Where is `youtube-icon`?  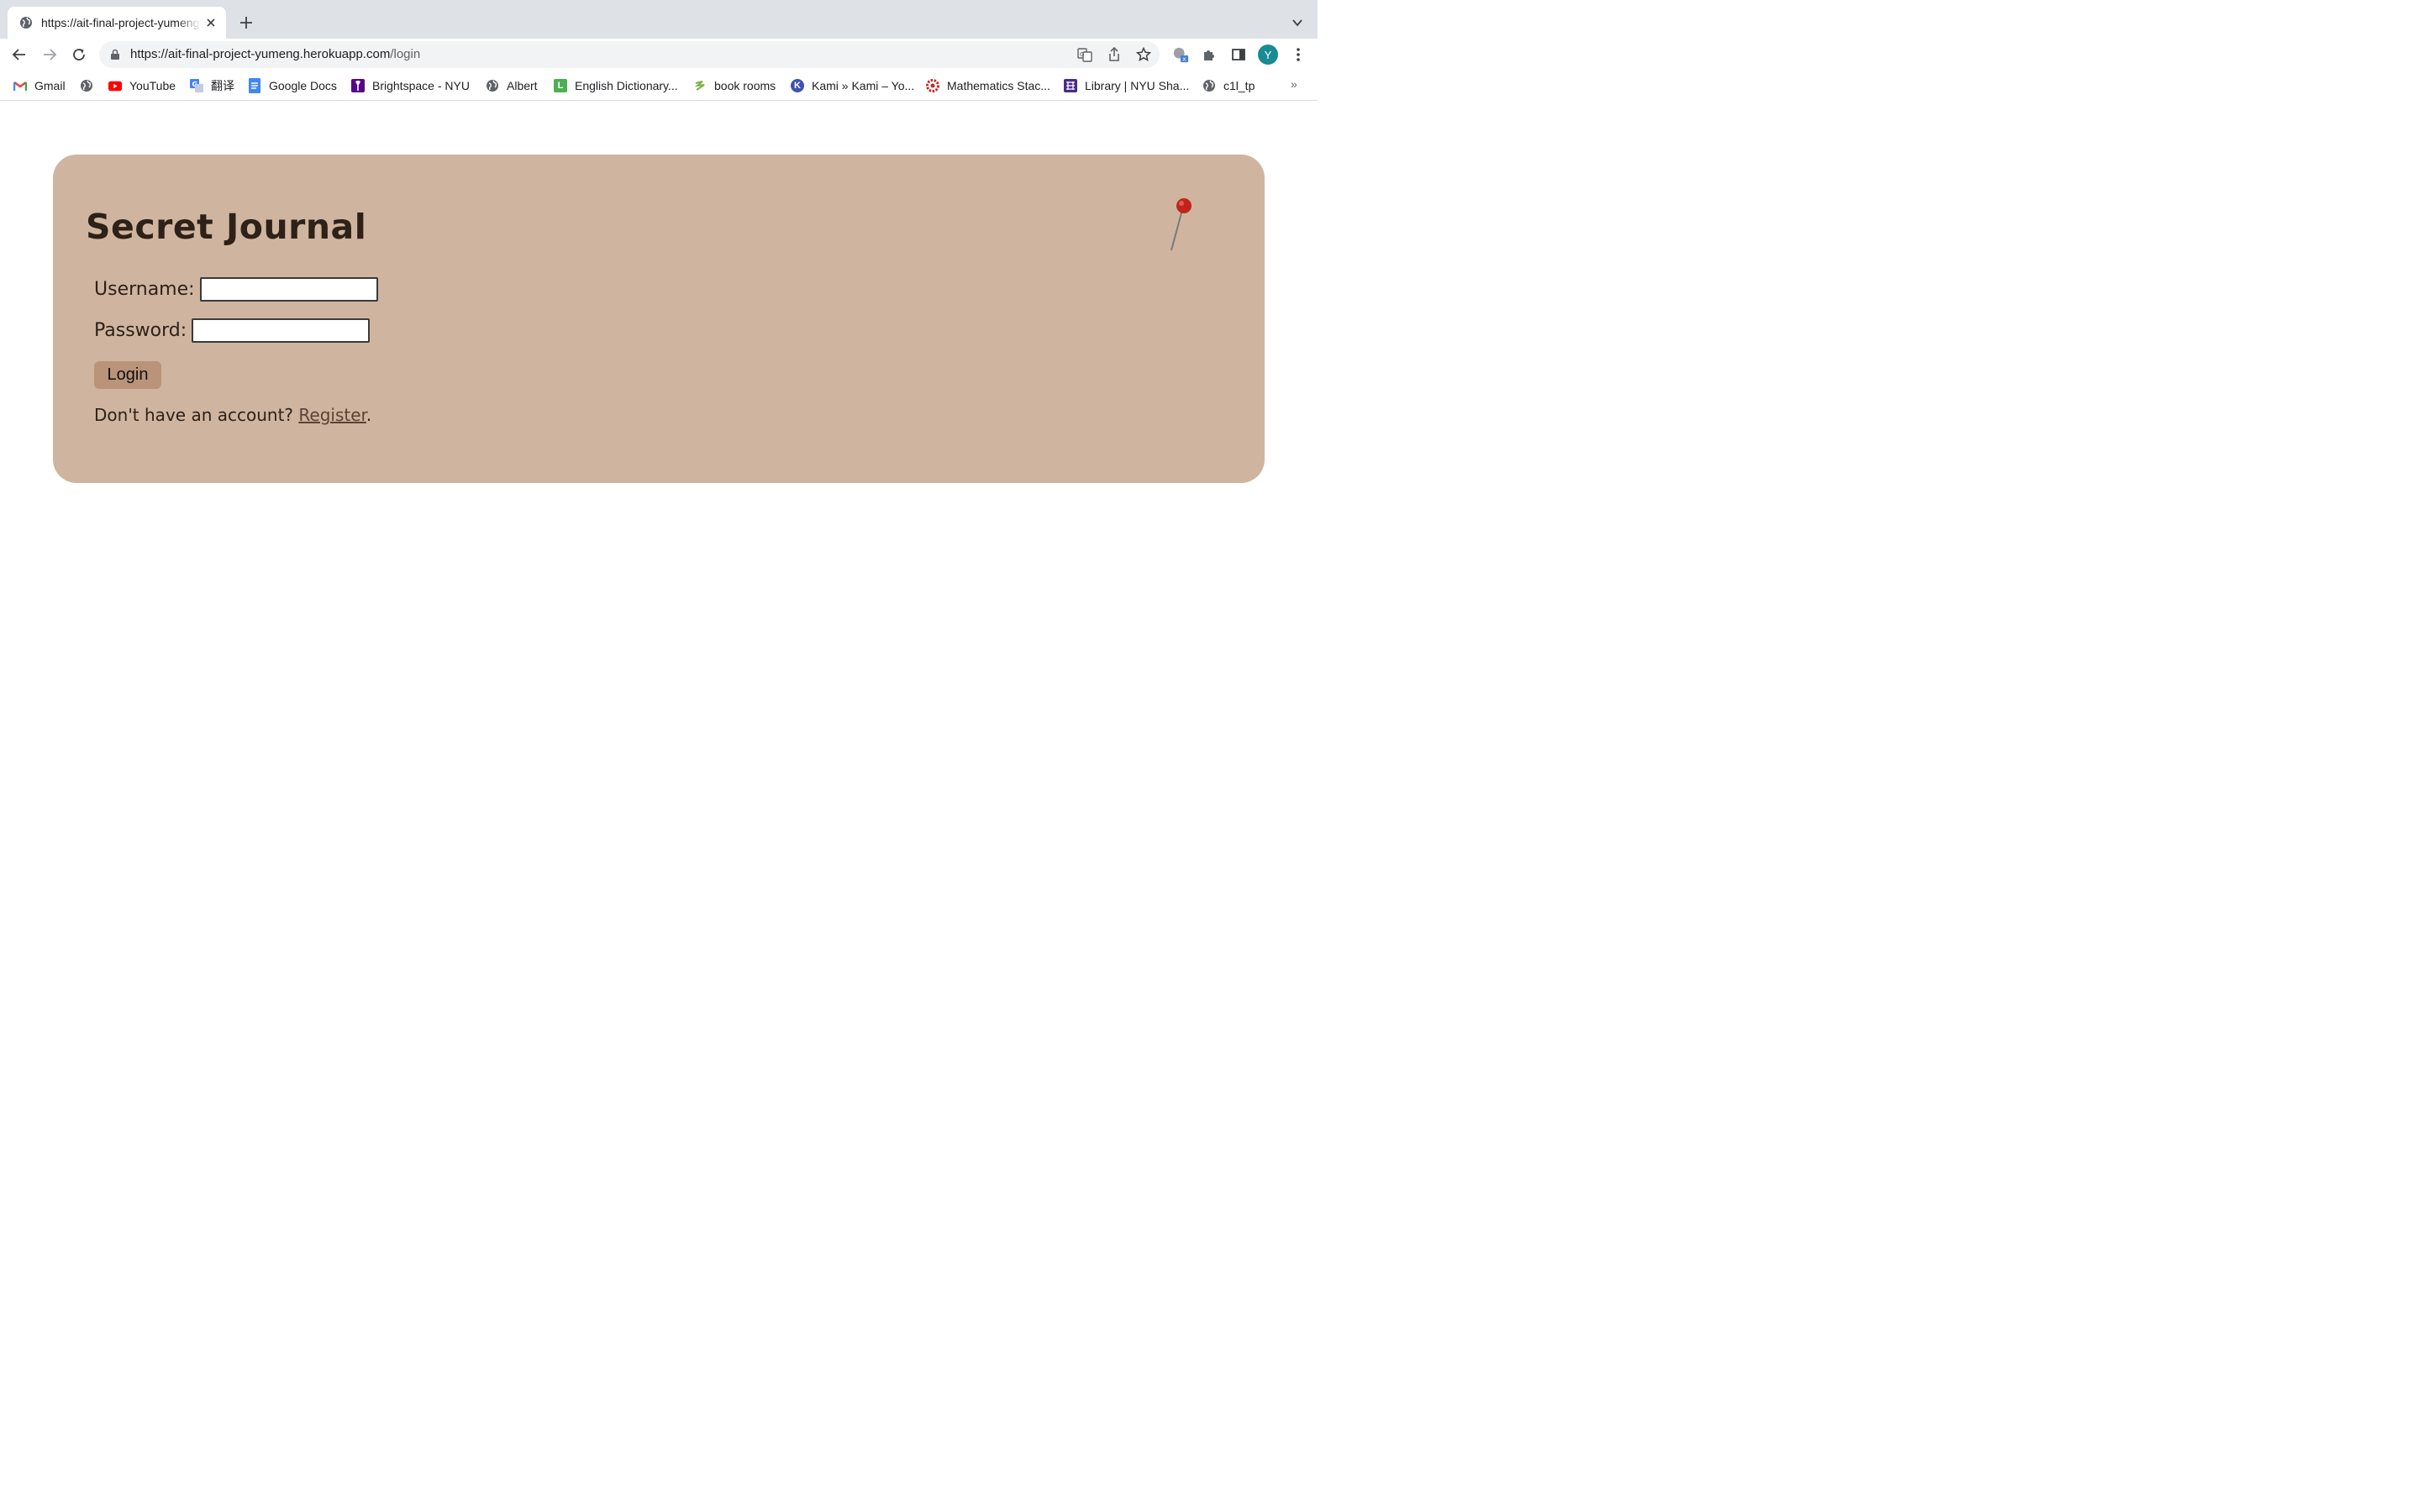 youtube-icon is located at coordinates (115, 85).